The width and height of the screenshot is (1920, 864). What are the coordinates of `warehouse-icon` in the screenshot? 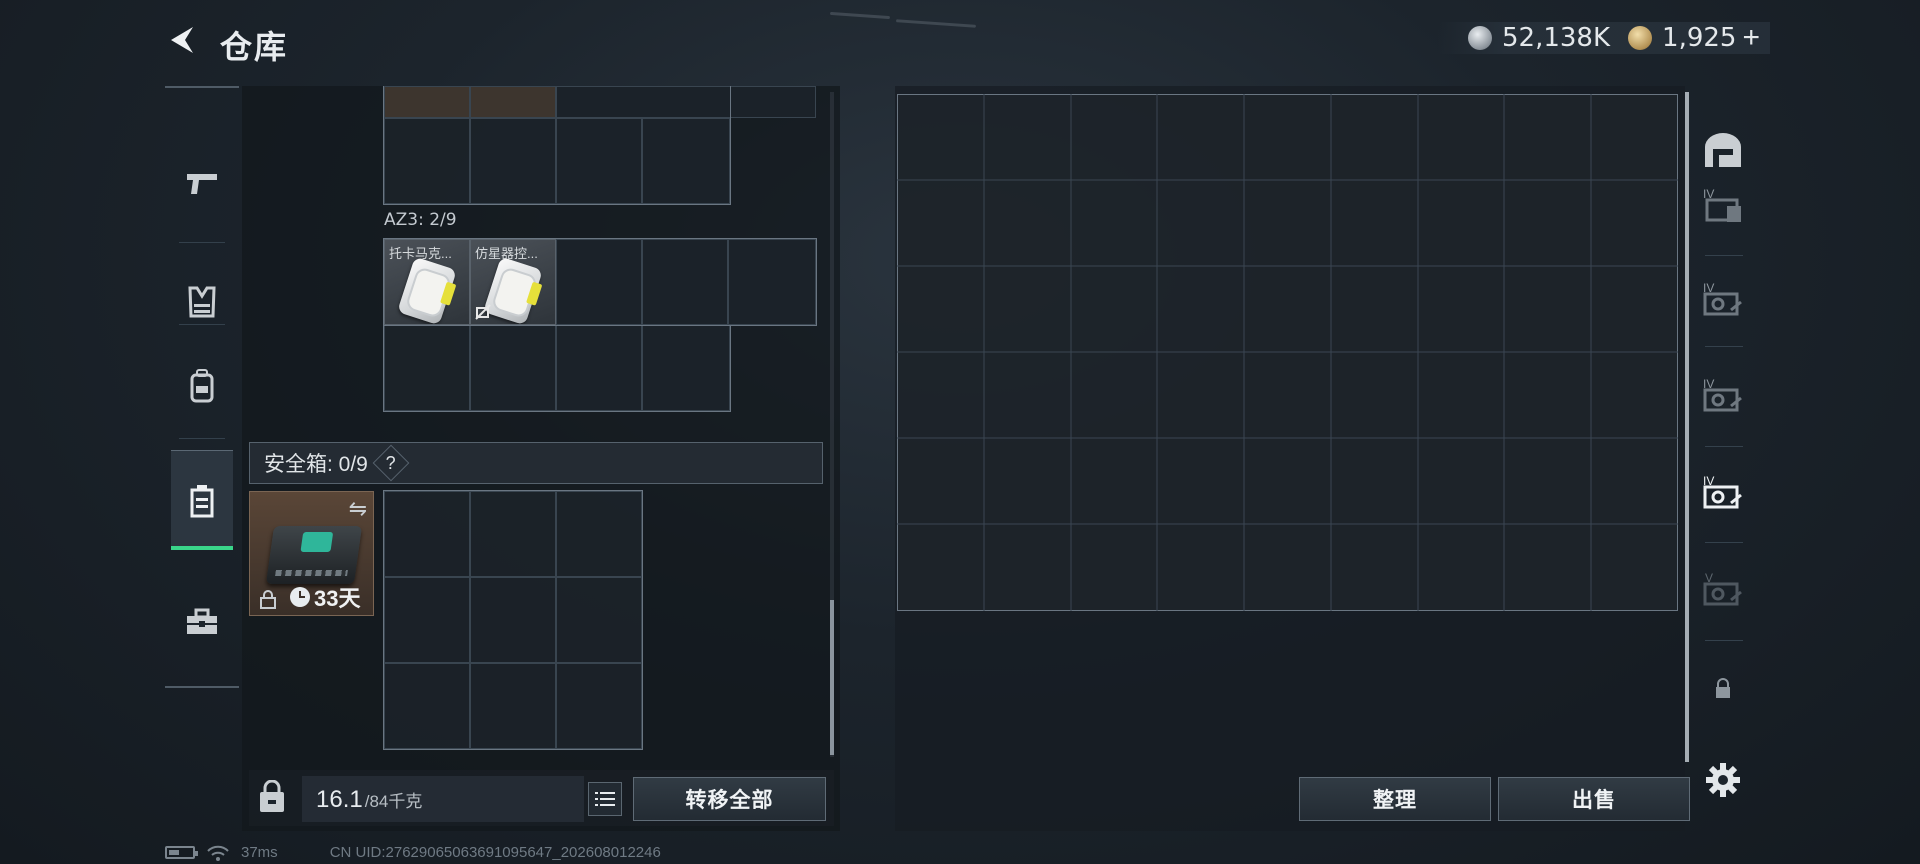 It's located at (1723, 150).